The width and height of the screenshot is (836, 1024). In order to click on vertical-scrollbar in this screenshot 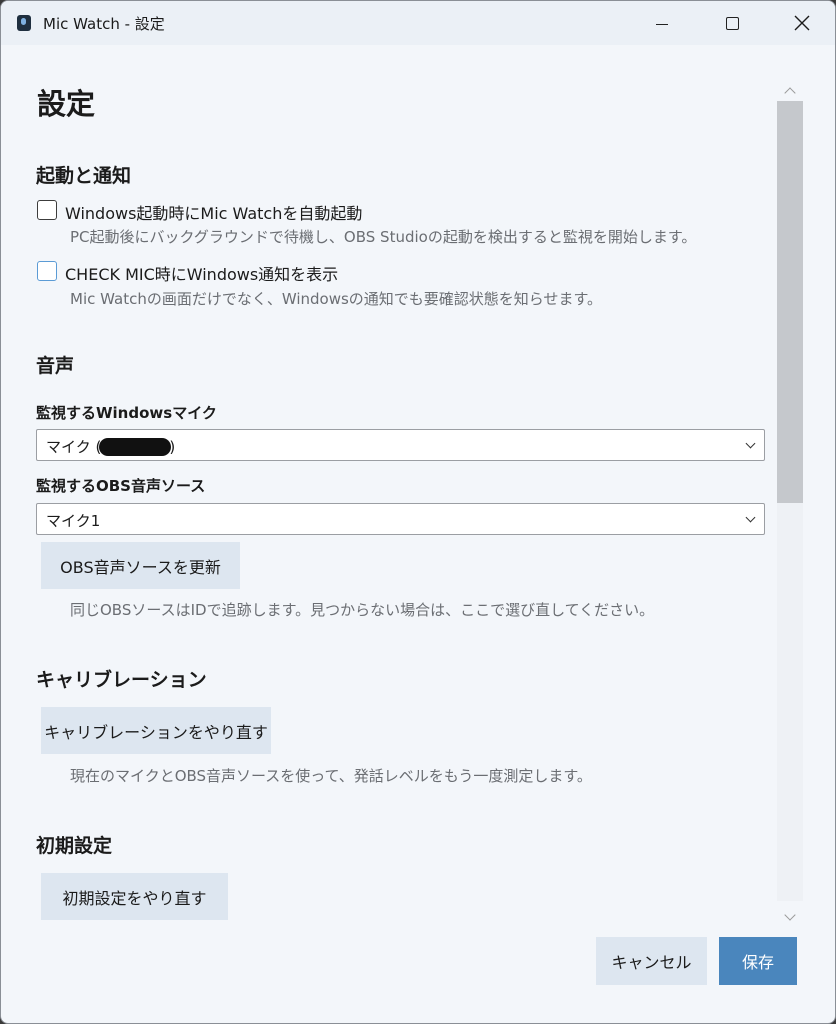, I will do `click(790, 503)`.